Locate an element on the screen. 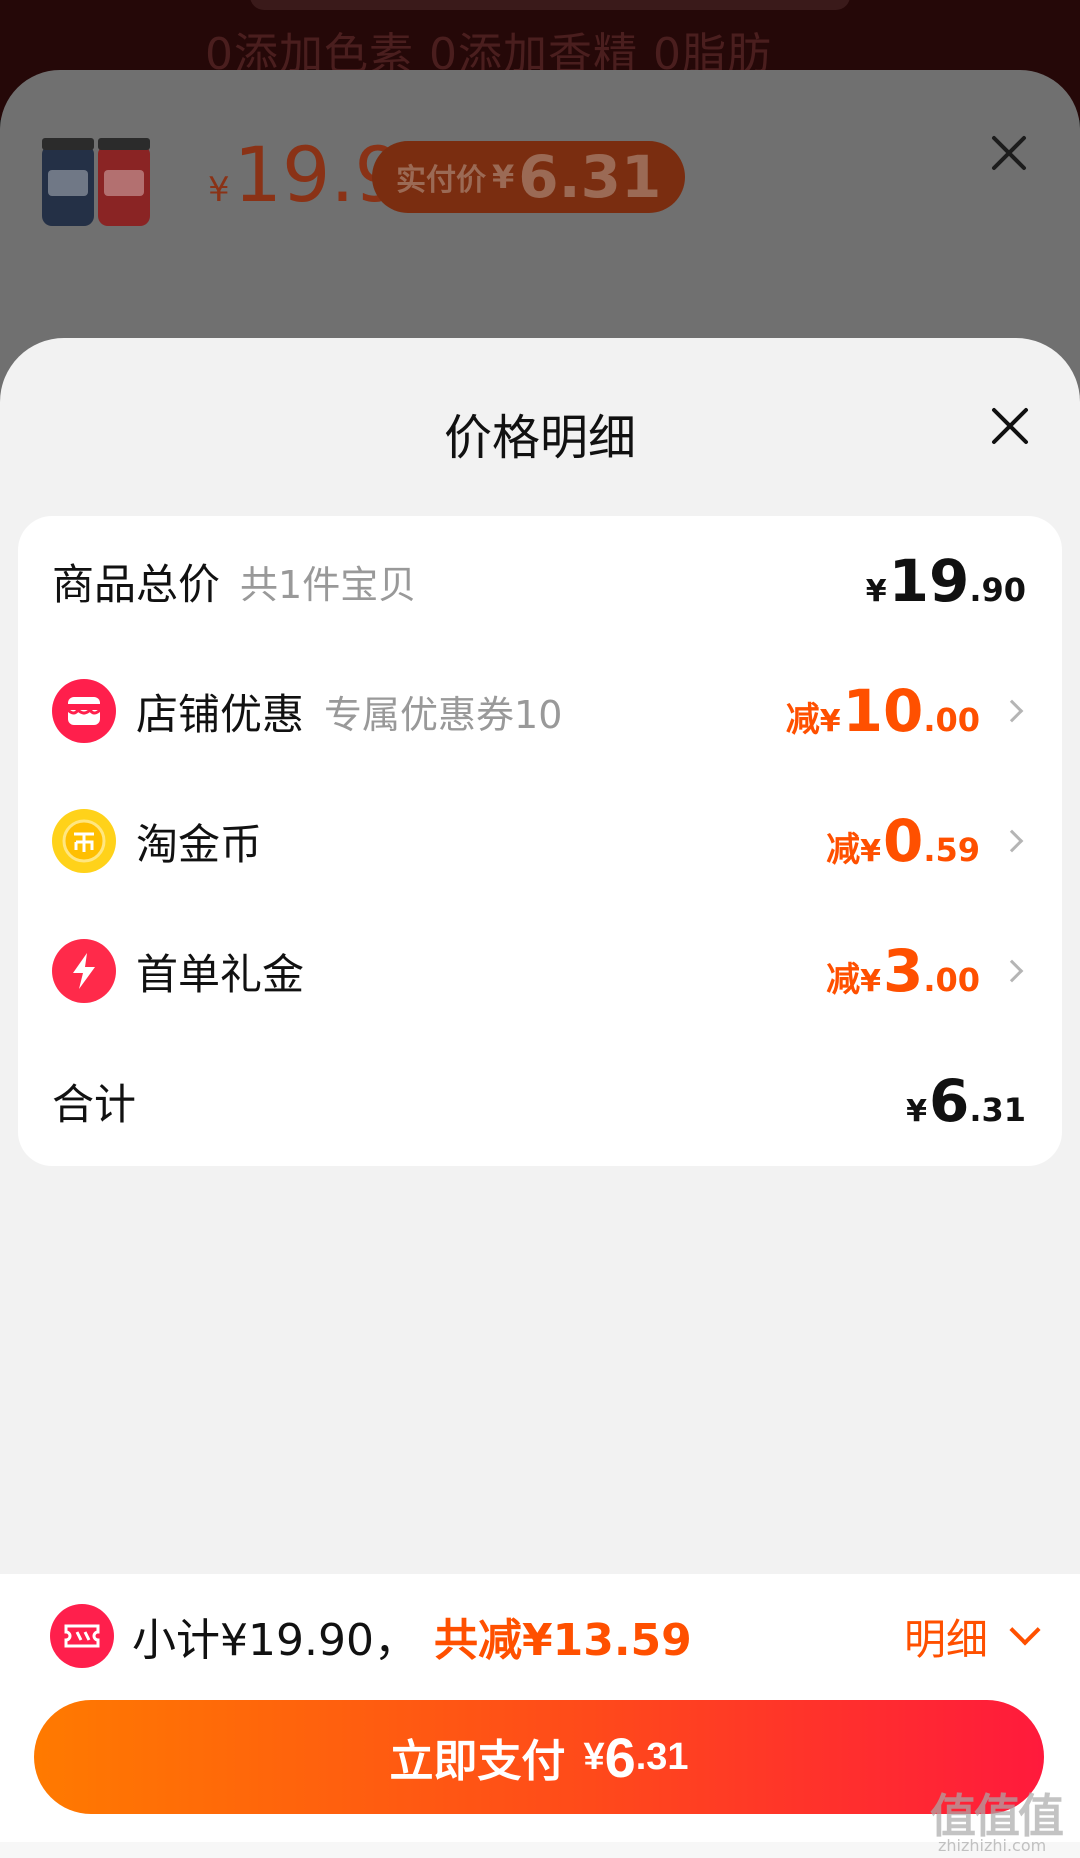 The height and width of the screenshot is (1858, 1080). lightning-icon is located at coordinates (84, 971).